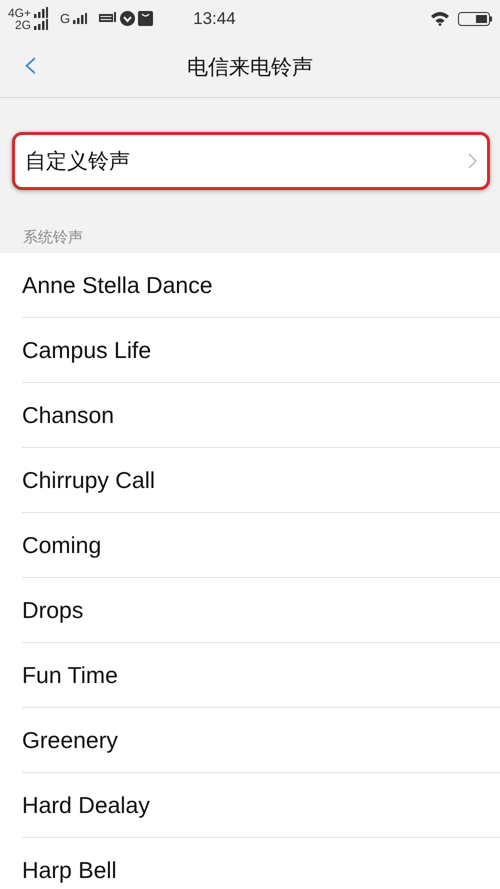  I want to click on bag-icon, so click(146, 18).